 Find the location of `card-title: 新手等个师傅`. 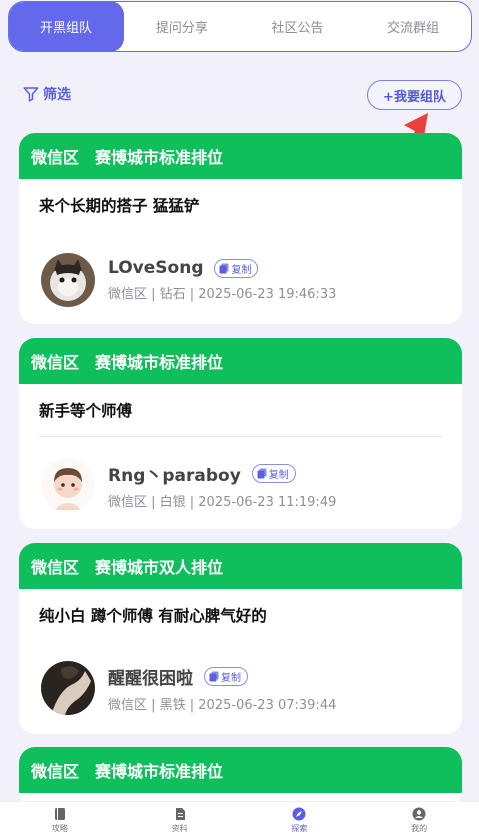

card-title: 新手等个师傅 is located at coordinates (86, 411).